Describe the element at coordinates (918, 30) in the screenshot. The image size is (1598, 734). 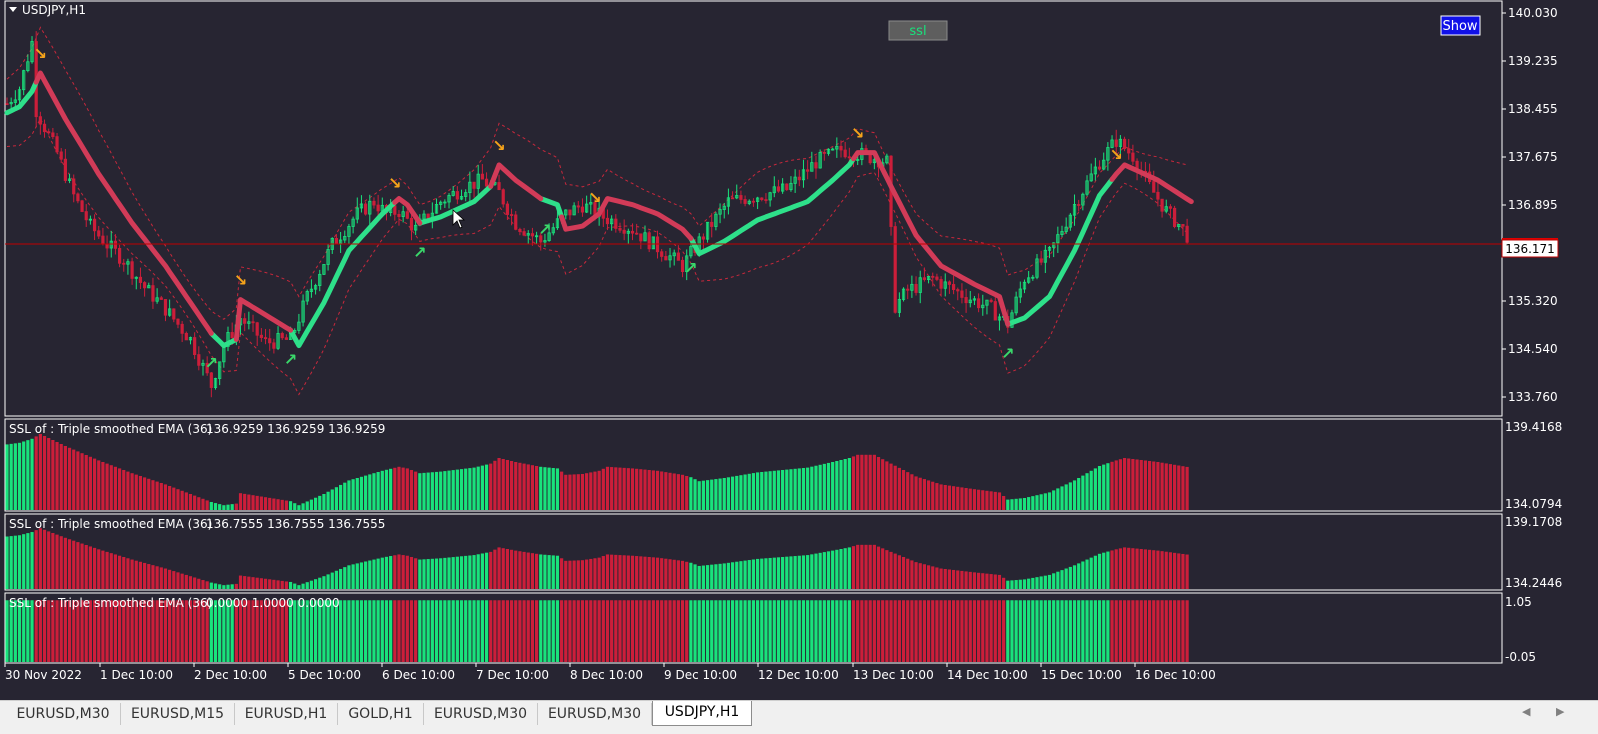
I see `ssl-toggle-button: ssl` at that location.